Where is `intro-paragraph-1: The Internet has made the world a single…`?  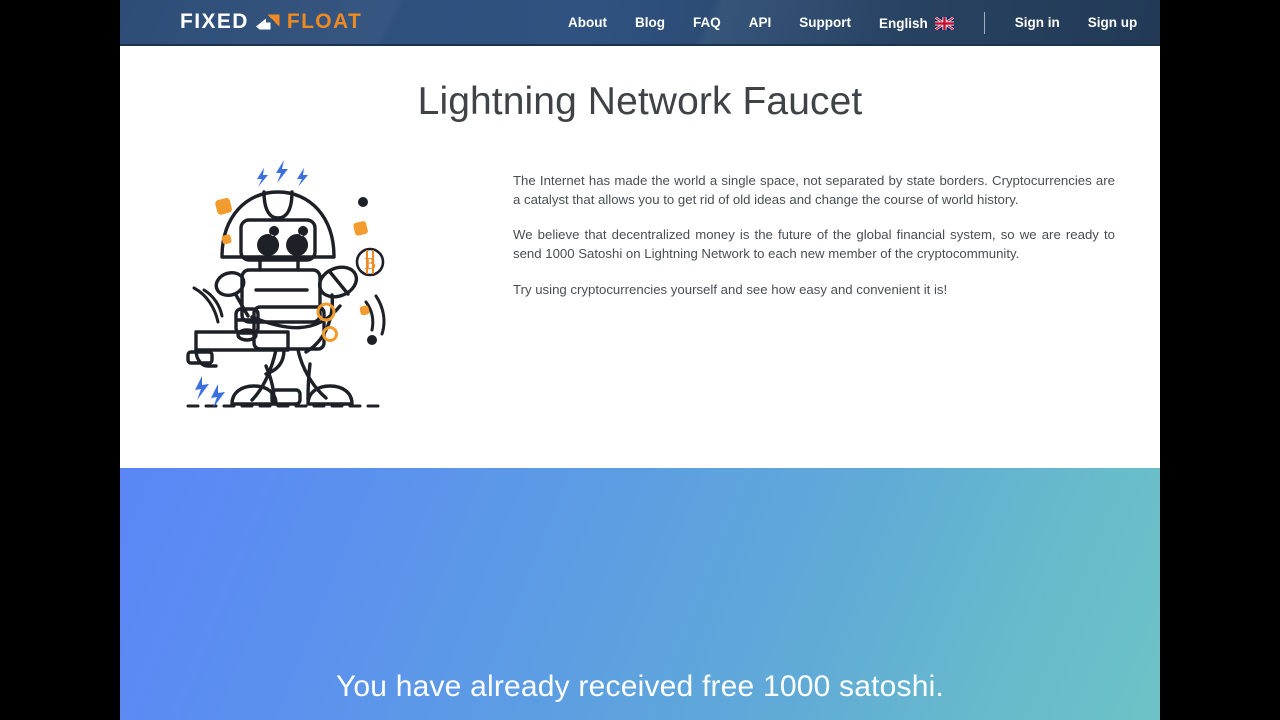 intro-paragraph-1: The Internet has made the world a single… is located at coordinates (814, 189).